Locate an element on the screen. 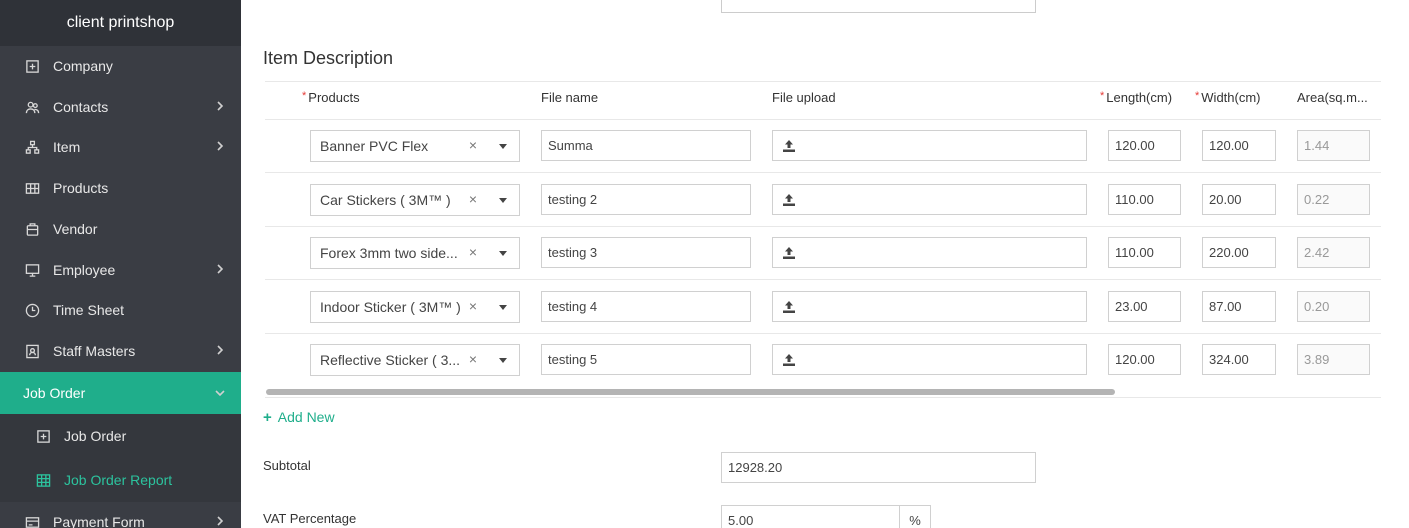  top-select-partial is located at coordinates (878, 6).